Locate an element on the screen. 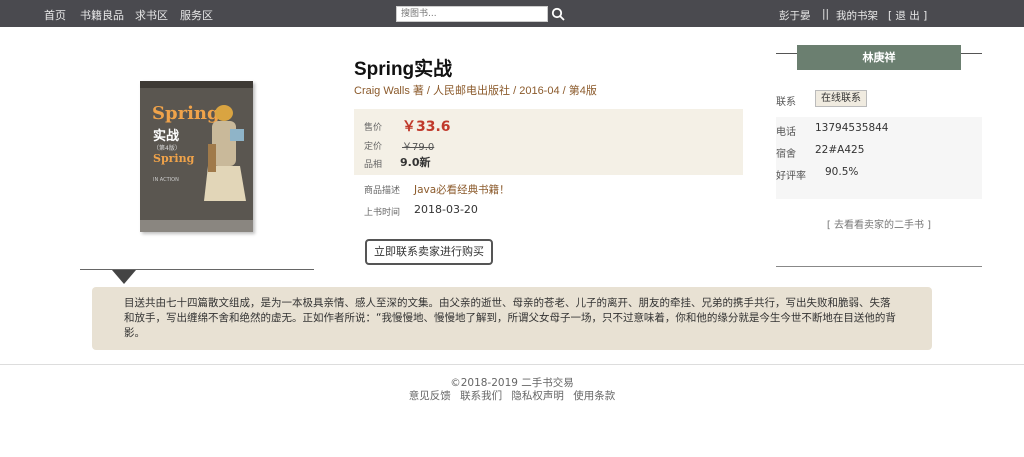 The image size is (1024, 457). condition-label: 品相 is located at coordinates (373, 165).